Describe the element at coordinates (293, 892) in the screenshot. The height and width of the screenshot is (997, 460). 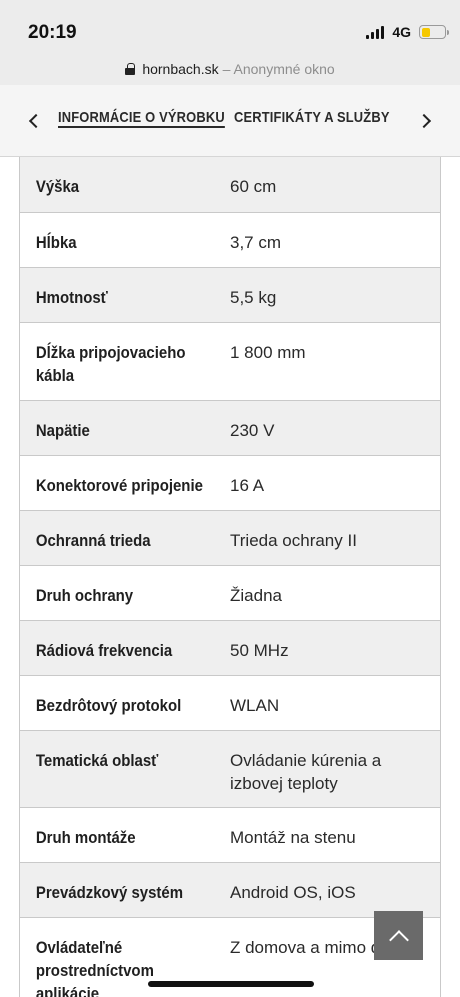
I see `spec-value: Android OS, iOS` at that location.